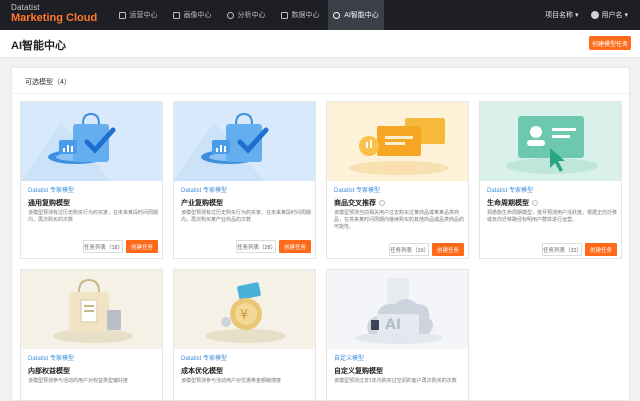 The image size is (640, 401). Describe the element at coordinates (594, 15) in the screenshot. I see `avatar` at that location.